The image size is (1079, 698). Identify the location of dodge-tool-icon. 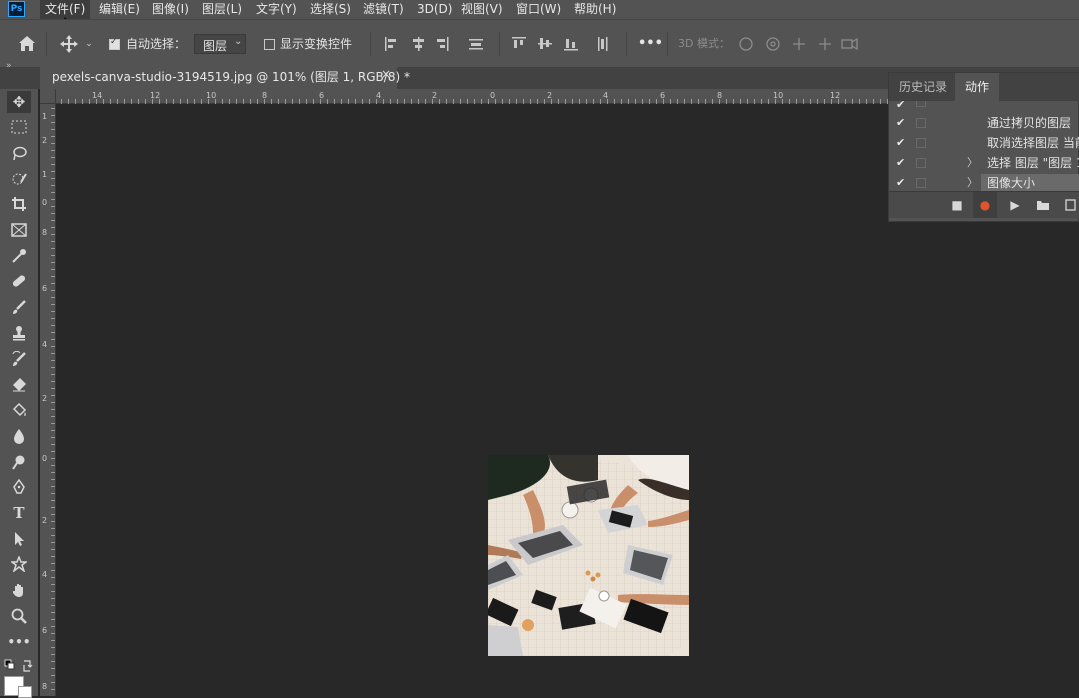
(19, 462).